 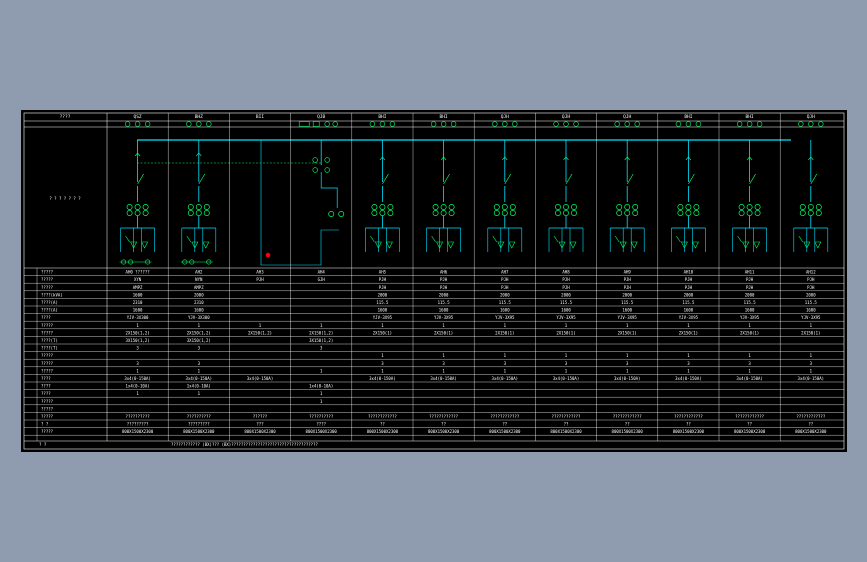 I want to click on row-label: ? ?, so click(x=45, y=424).